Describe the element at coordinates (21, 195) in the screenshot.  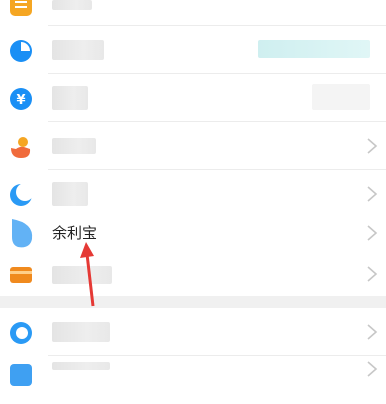
I see `crescent-icon` at that location.